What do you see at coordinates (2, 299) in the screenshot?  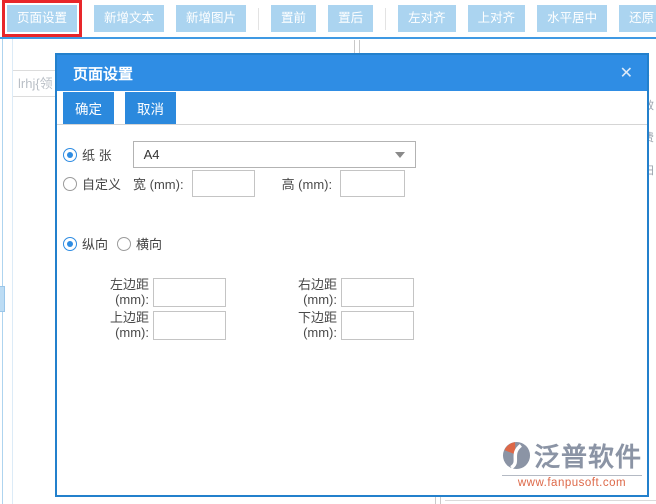 I see `background-panel-handle` at bounding box center [2, 299].